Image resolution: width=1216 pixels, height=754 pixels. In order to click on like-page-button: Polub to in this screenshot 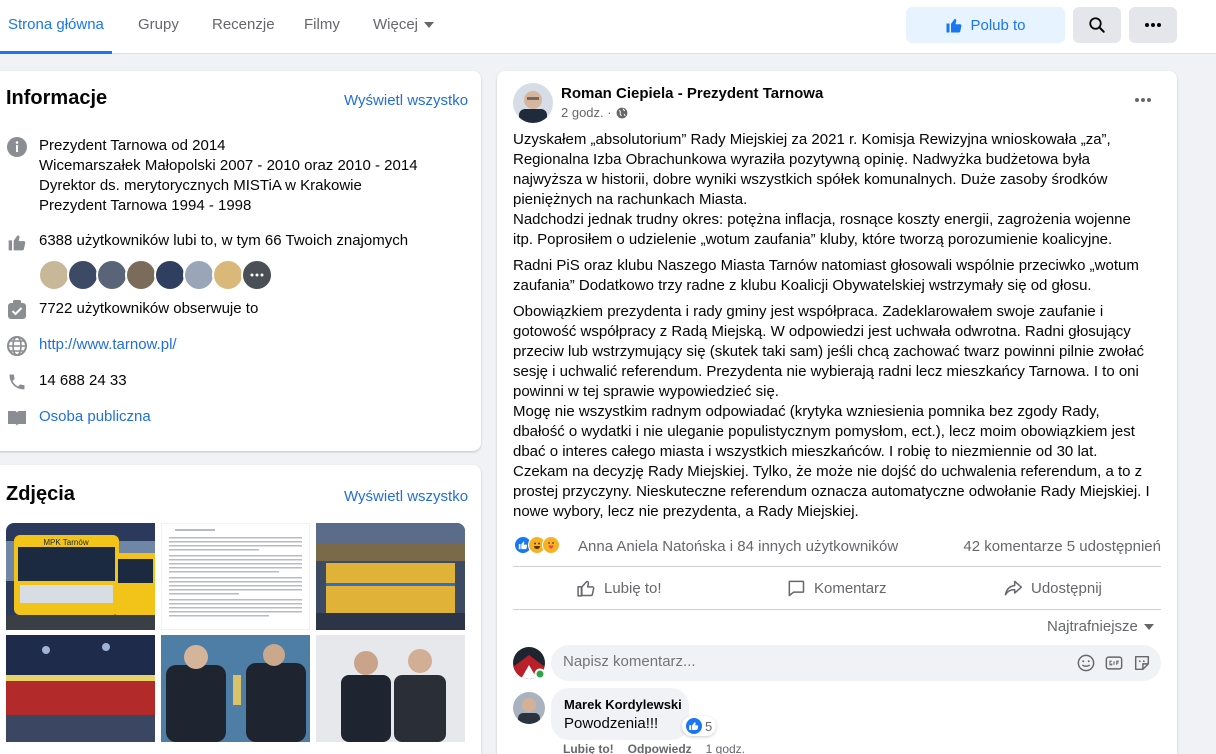, I will do `click(985, 25)`.